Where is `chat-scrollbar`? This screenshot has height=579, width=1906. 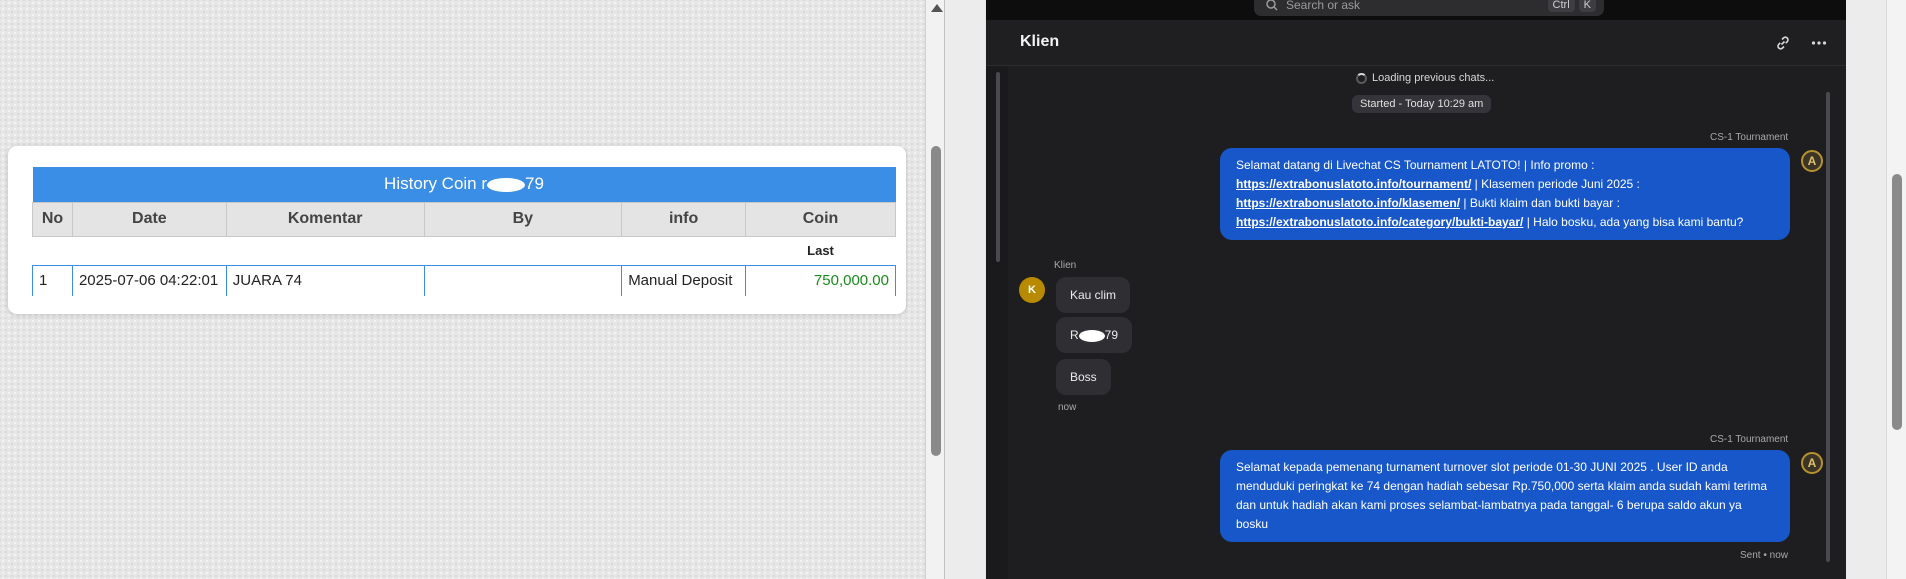
chat-scrollbar is located at coordinates (1828, 322).